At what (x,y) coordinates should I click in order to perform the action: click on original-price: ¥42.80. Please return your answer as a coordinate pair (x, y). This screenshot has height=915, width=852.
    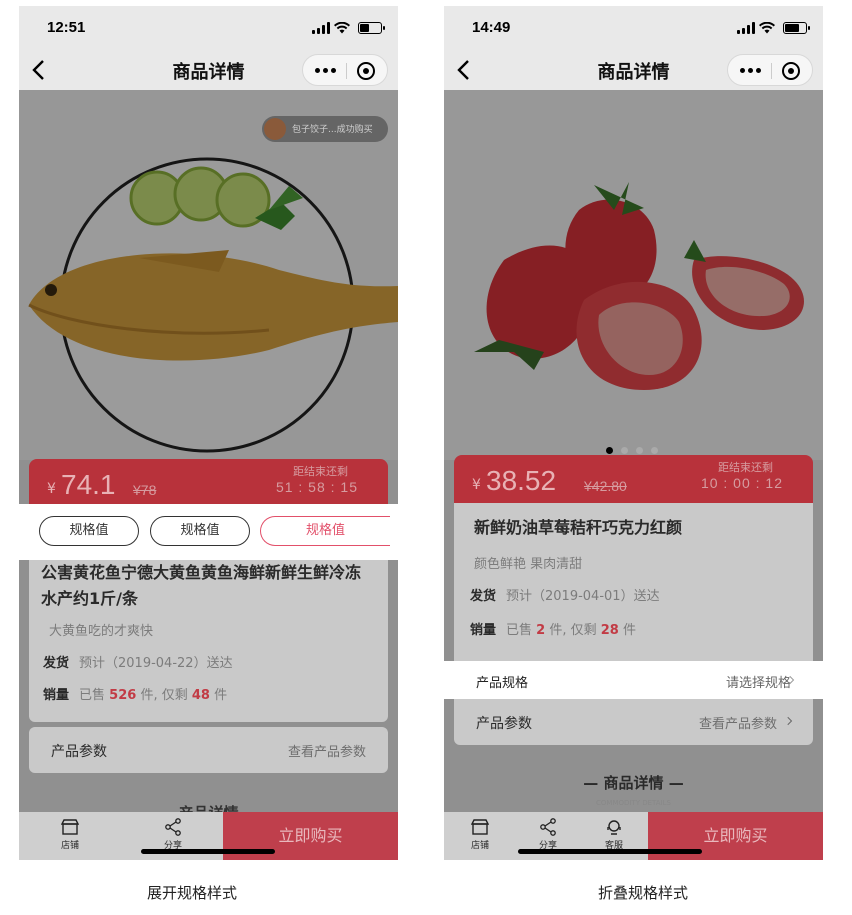
    Looking at the image, I should click on (605, 486).